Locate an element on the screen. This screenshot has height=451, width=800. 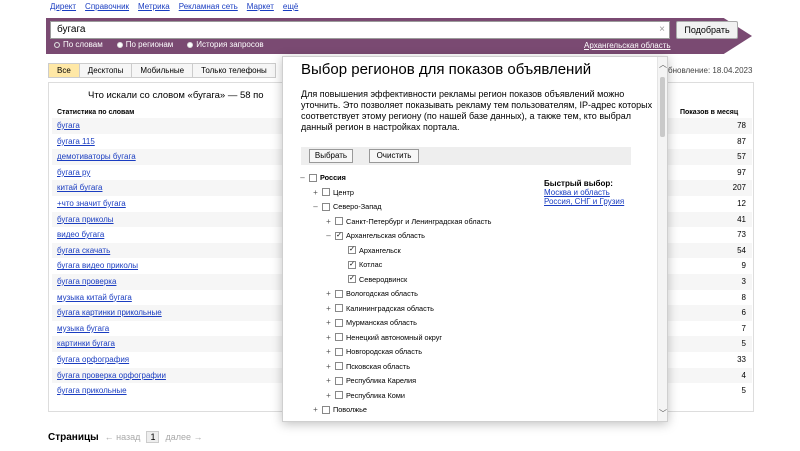
region-label: Северодвинск is located at coordinates (383, 279).